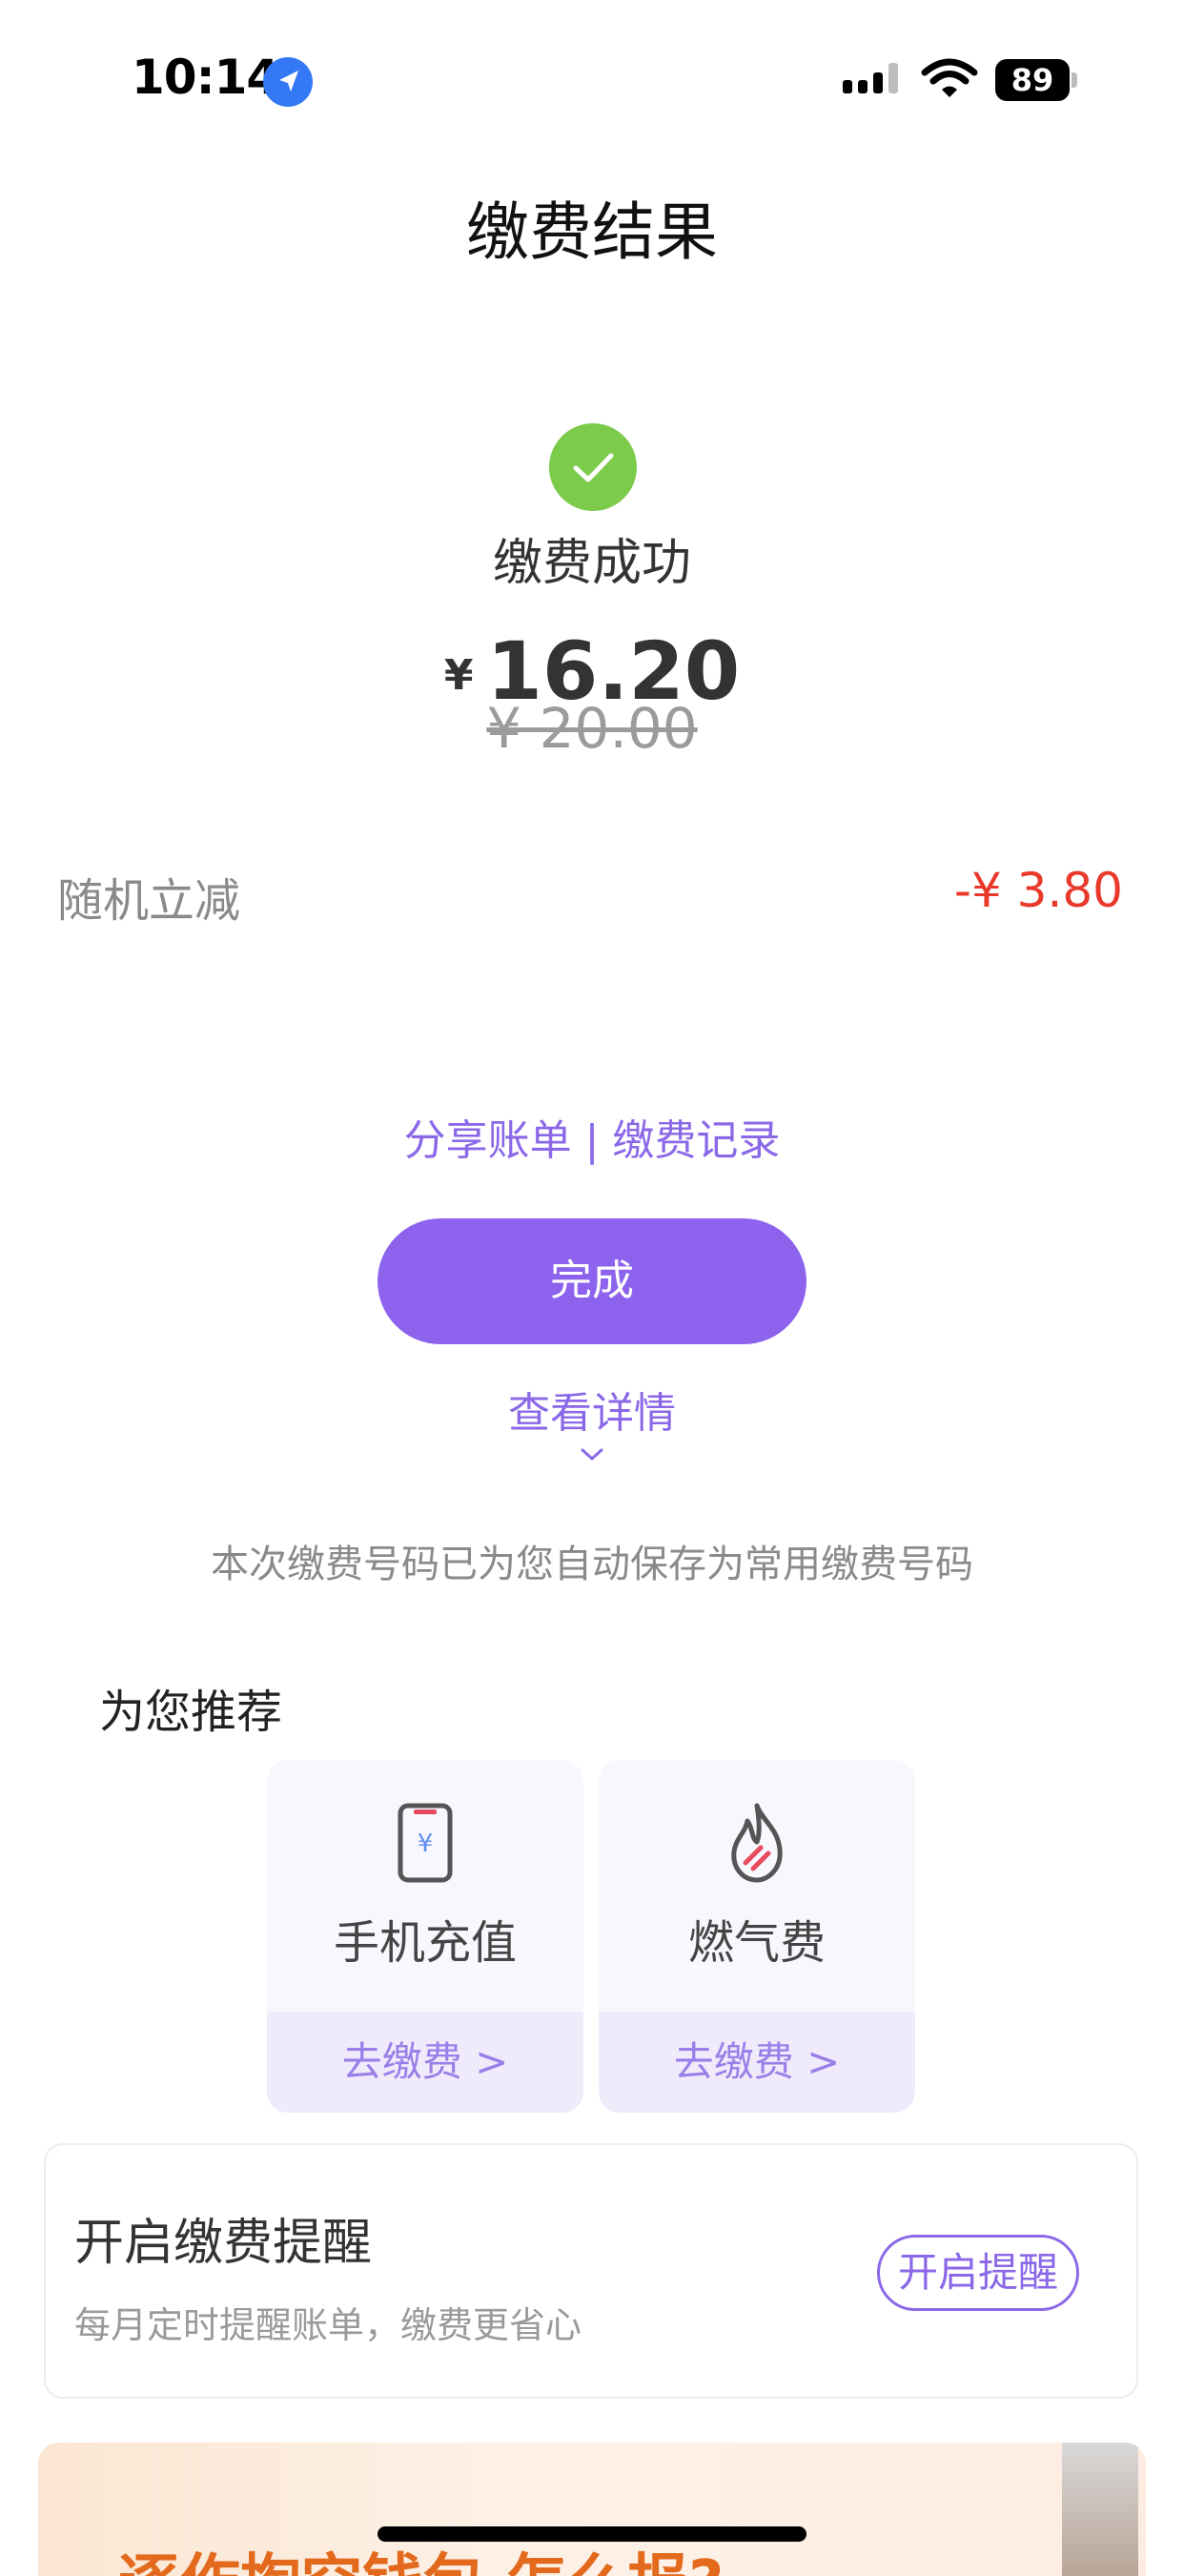  I want to click on recommend-item-name: 燃气费, so click(756, 1943).